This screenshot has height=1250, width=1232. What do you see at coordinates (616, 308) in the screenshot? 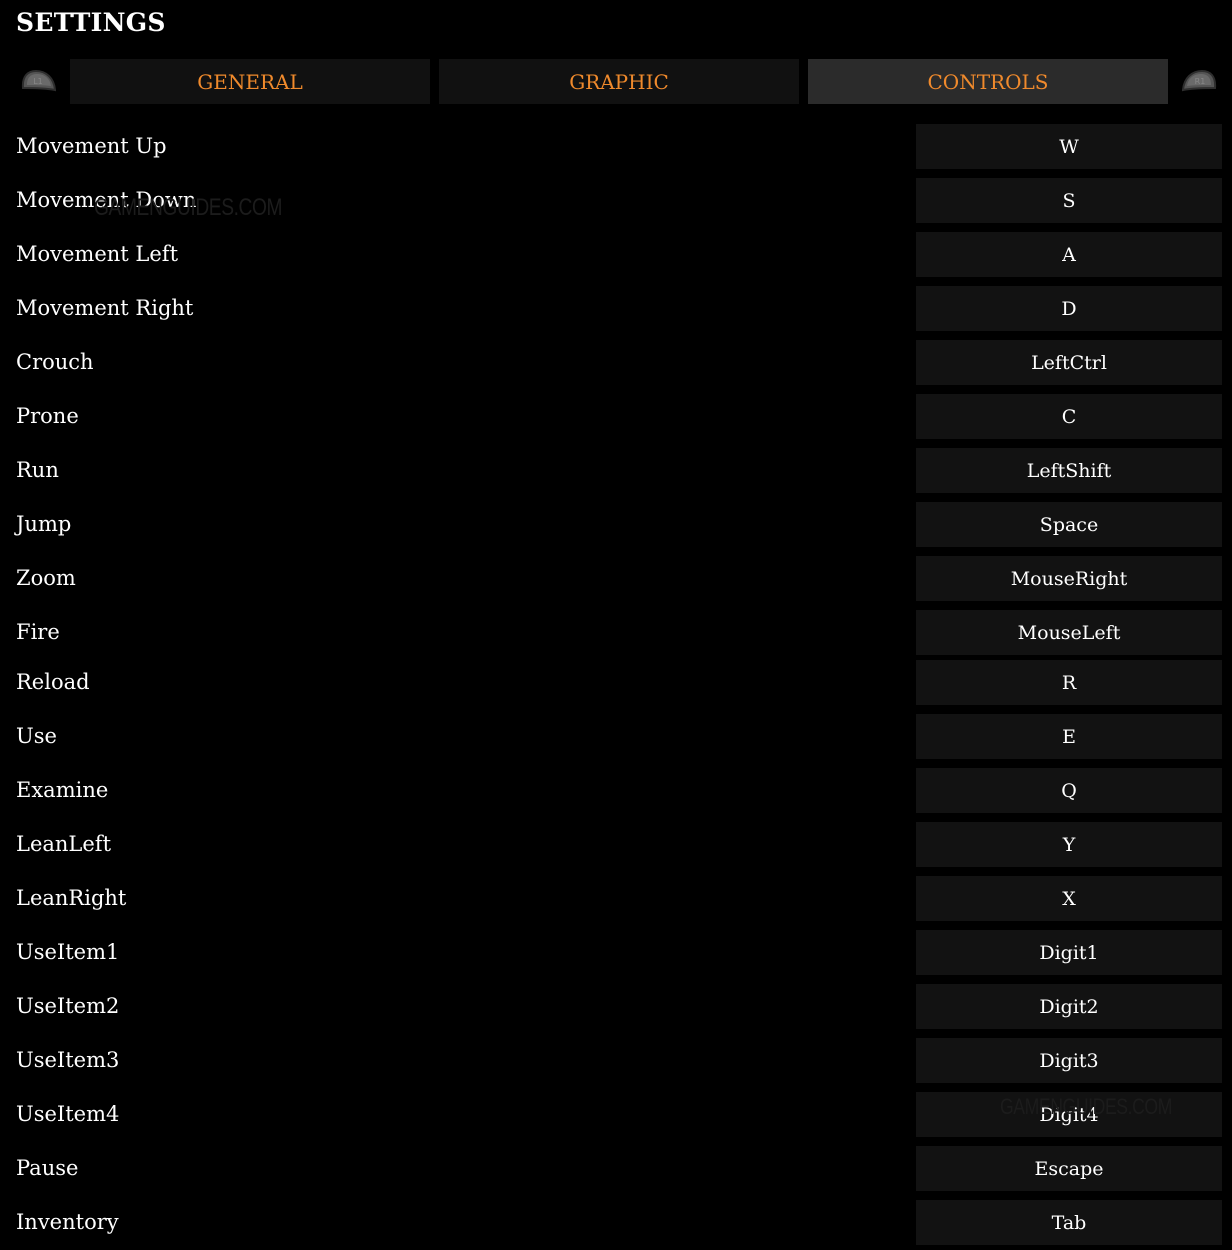
I see `binding-row: Movement Right D` at bounding box center [616, 308].